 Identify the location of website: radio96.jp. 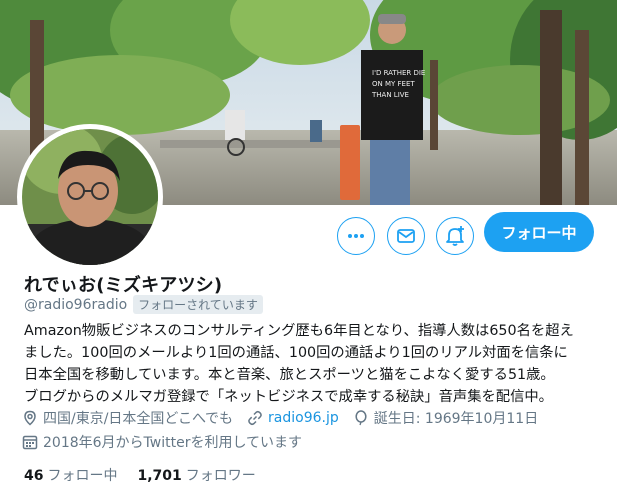
(293, 418).